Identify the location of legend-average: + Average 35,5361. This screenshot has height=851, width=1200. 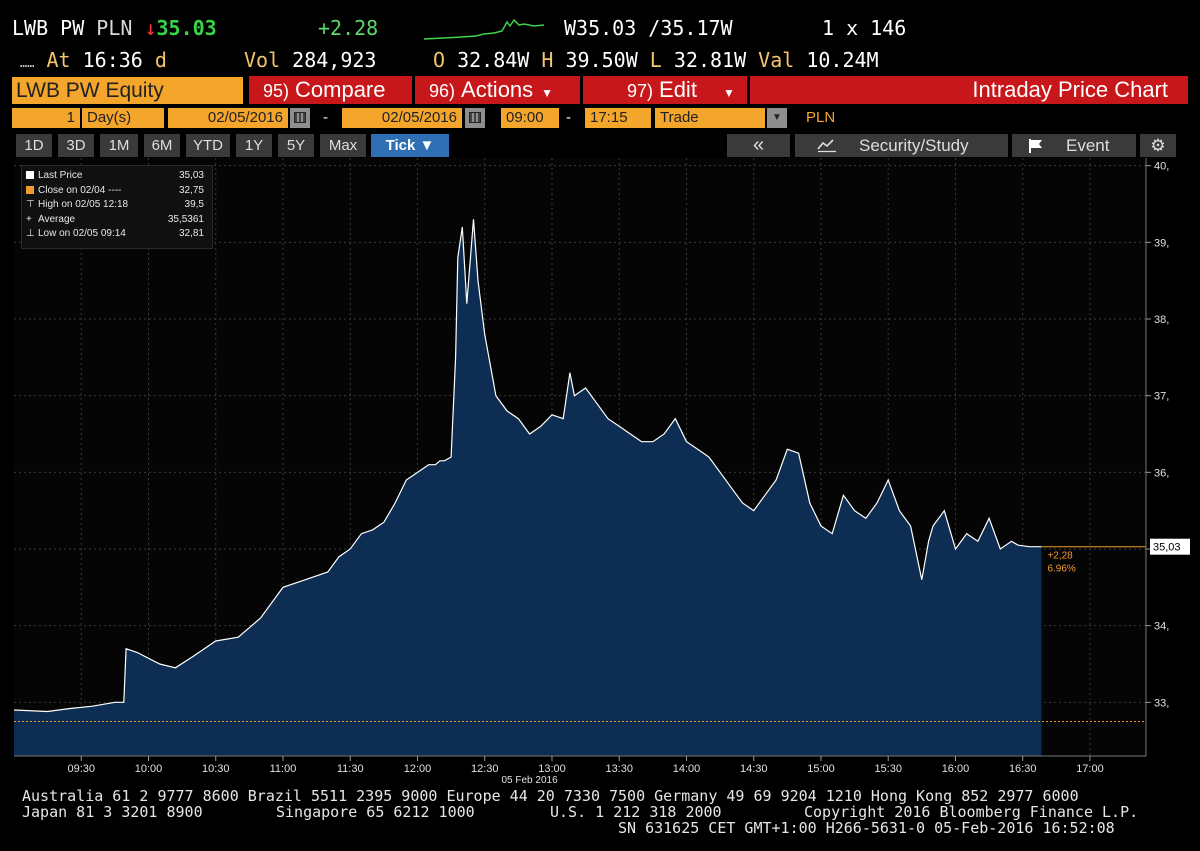
(117, 220).